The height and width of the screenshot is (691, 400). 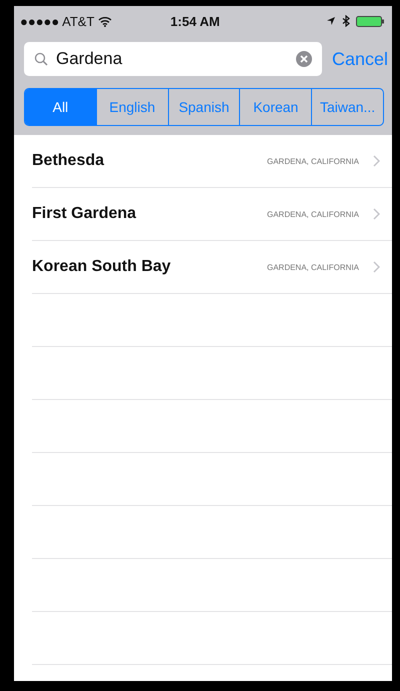 What do you see at coordinates (68, 161) in the screenshot?
I see `church-name: Bethesda` at bounding box center [68, 161].